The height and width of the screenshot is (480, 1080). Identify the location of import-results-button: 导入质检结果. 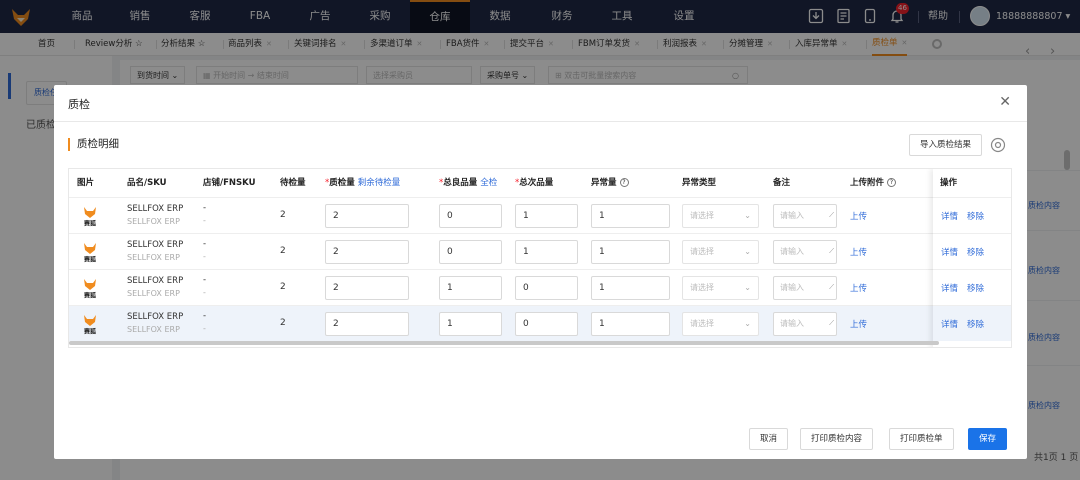
(946, 145).